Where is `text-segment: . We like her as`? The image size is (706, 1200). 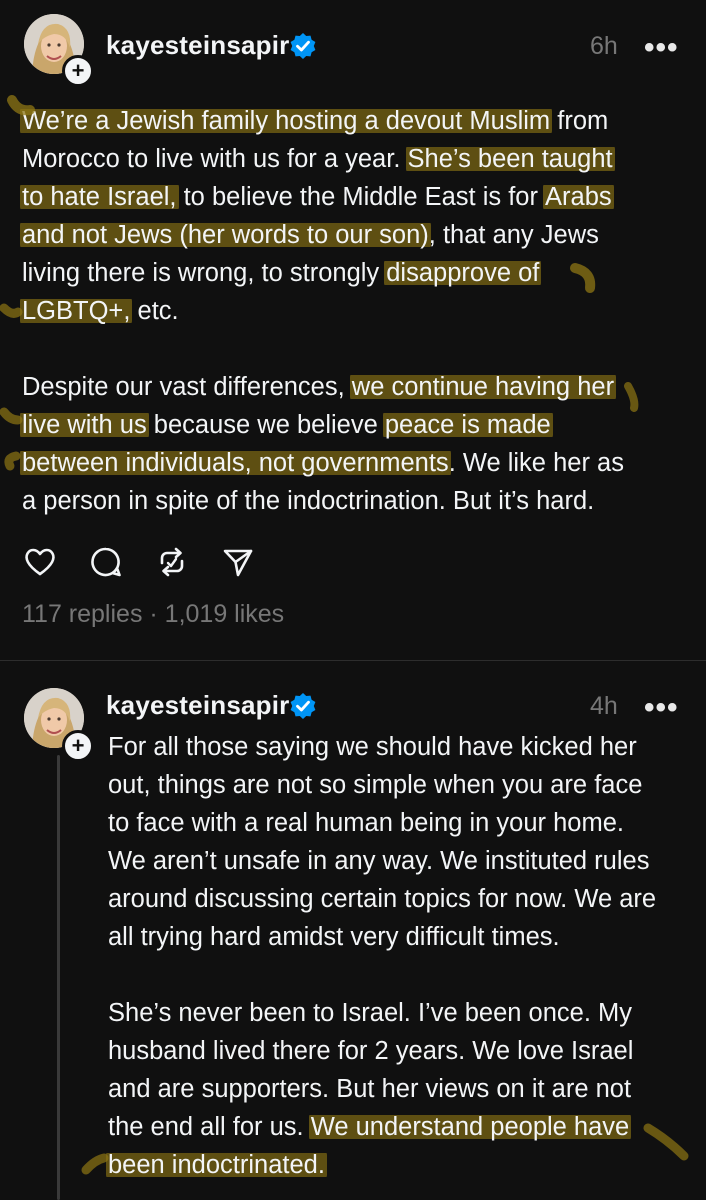
text-segment: . We like her as is located at coordinates (536, 463).